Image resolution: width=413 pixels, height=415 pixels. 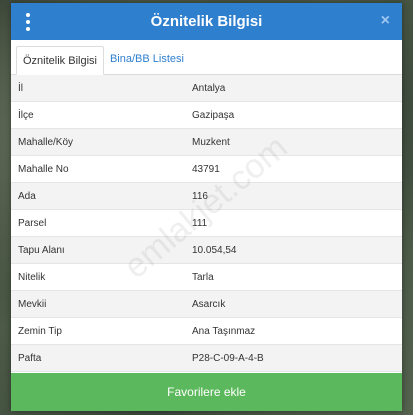 What do you see at coordinates (60, 60) in the screenshot?
I see `tab-attribute-info: Öznitelik Bilgisi` at bounding box center [60, 60].